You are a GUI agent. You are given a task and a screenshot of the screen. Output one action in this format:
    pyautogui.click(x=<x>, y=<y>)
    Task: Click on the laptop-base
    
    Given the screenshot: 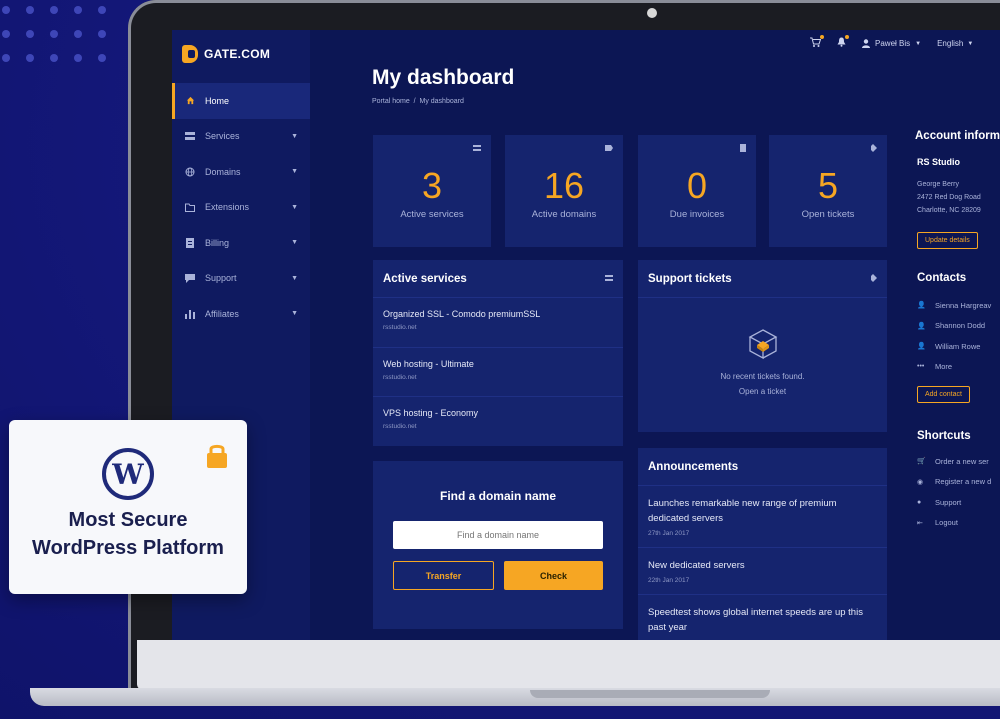 What is the action you would take?
    pyautogui.click(x=515, y=697)
    